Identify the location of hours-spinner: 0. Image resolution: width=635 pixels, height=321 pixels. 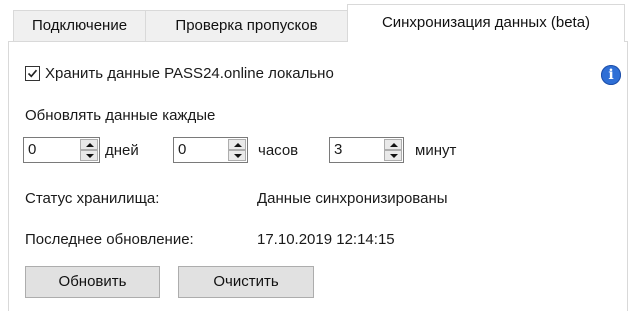
(210, 150).